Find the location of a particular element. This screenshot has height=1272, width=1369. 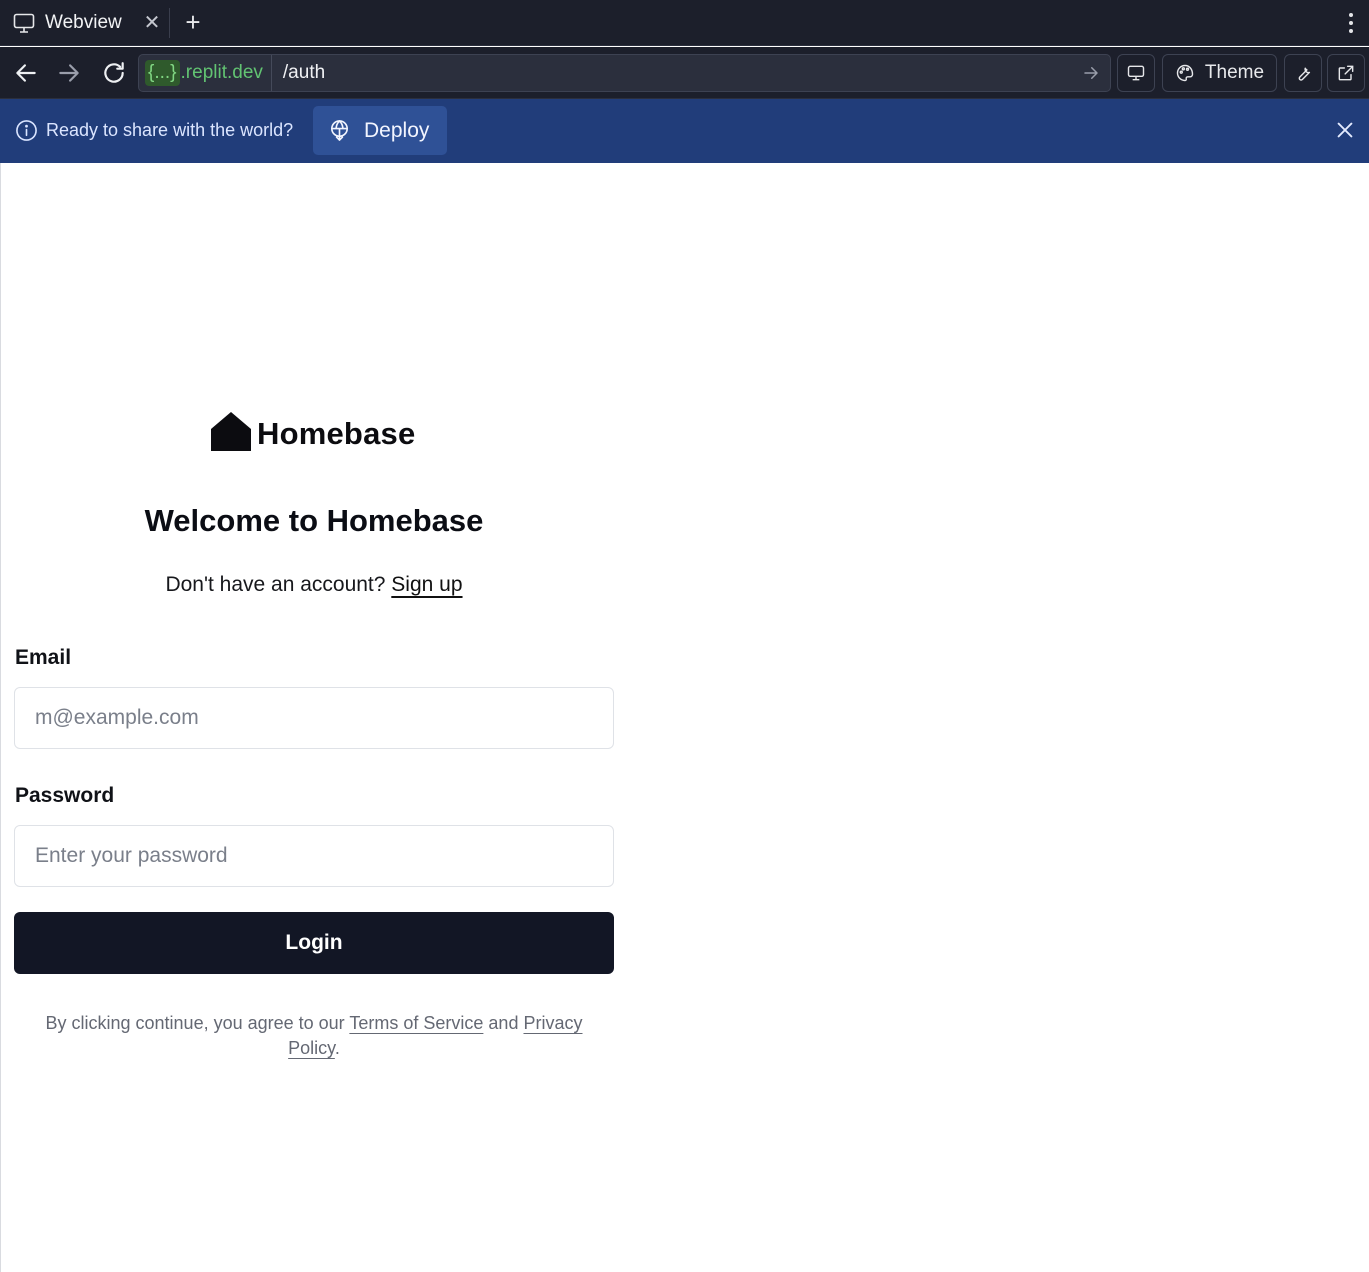

plus-icon: + is located at coordinates (193, 22).